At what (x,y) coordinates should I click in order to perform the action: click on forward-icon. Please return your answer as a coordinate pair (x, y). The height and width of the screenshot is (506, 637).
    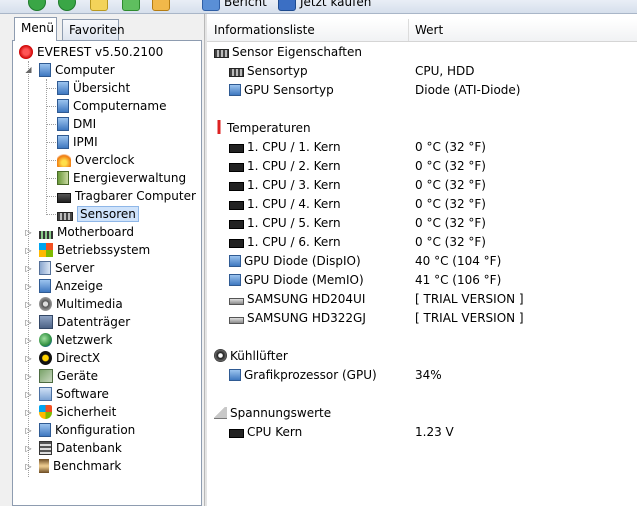
    Looking at the image, I should click on (67, 5).